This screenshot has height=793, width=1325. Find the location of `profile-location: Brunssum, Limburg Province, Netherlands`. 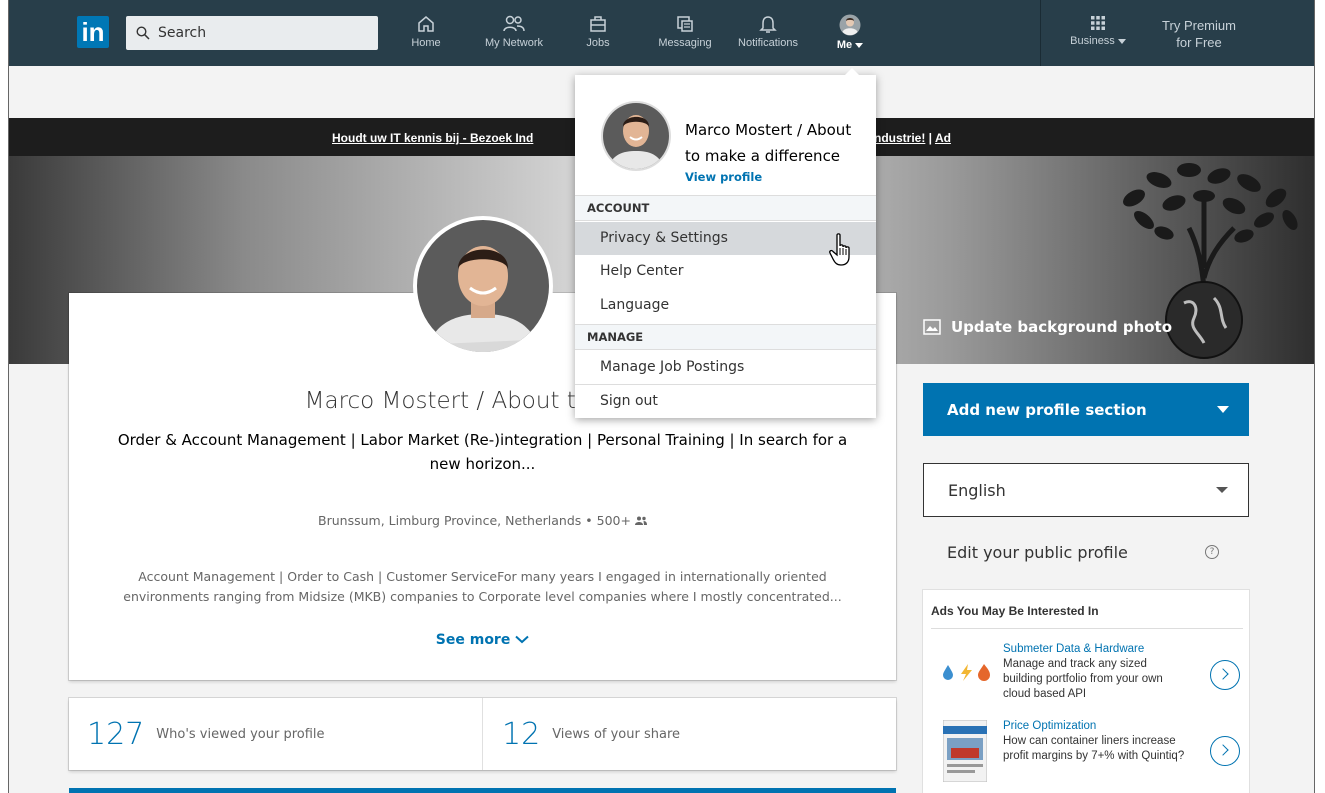

profile-location: Brunssum, Limburg Province, Netherlands is located at coordinates (450, 520).